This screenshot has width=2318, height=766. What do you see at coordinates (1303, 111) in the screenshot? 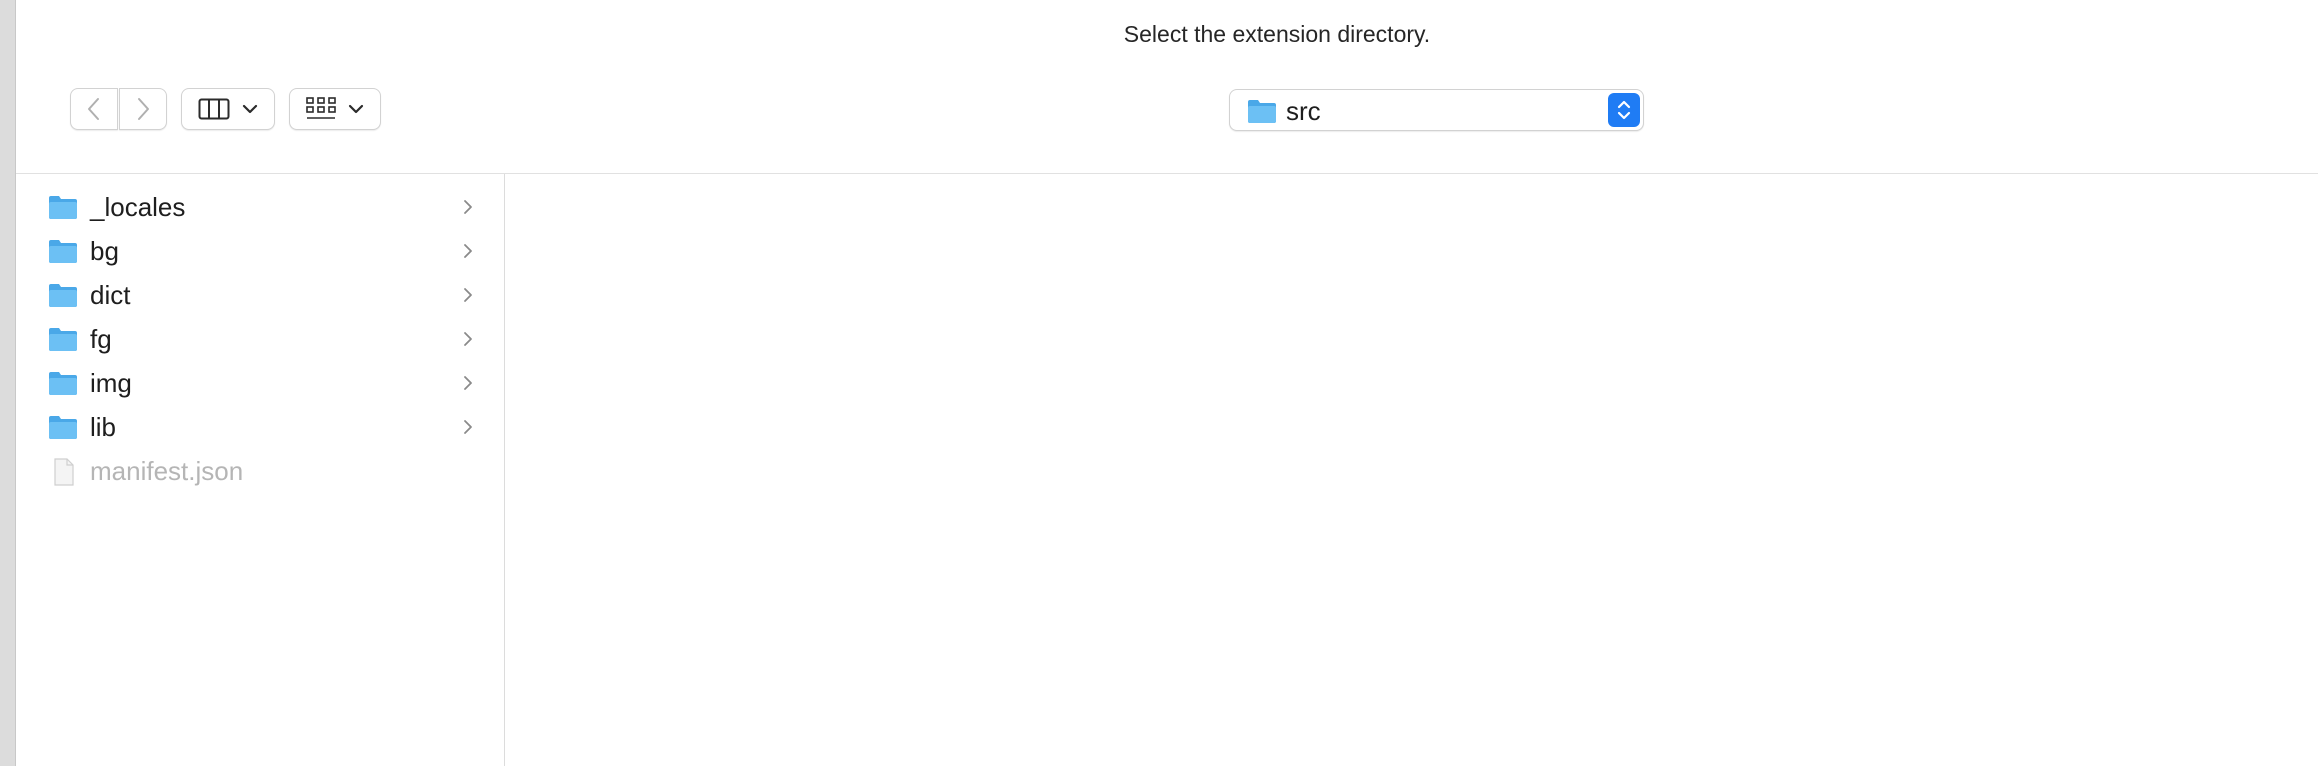
I see `path-popup-label: src` at bounding box center [1303, 111].